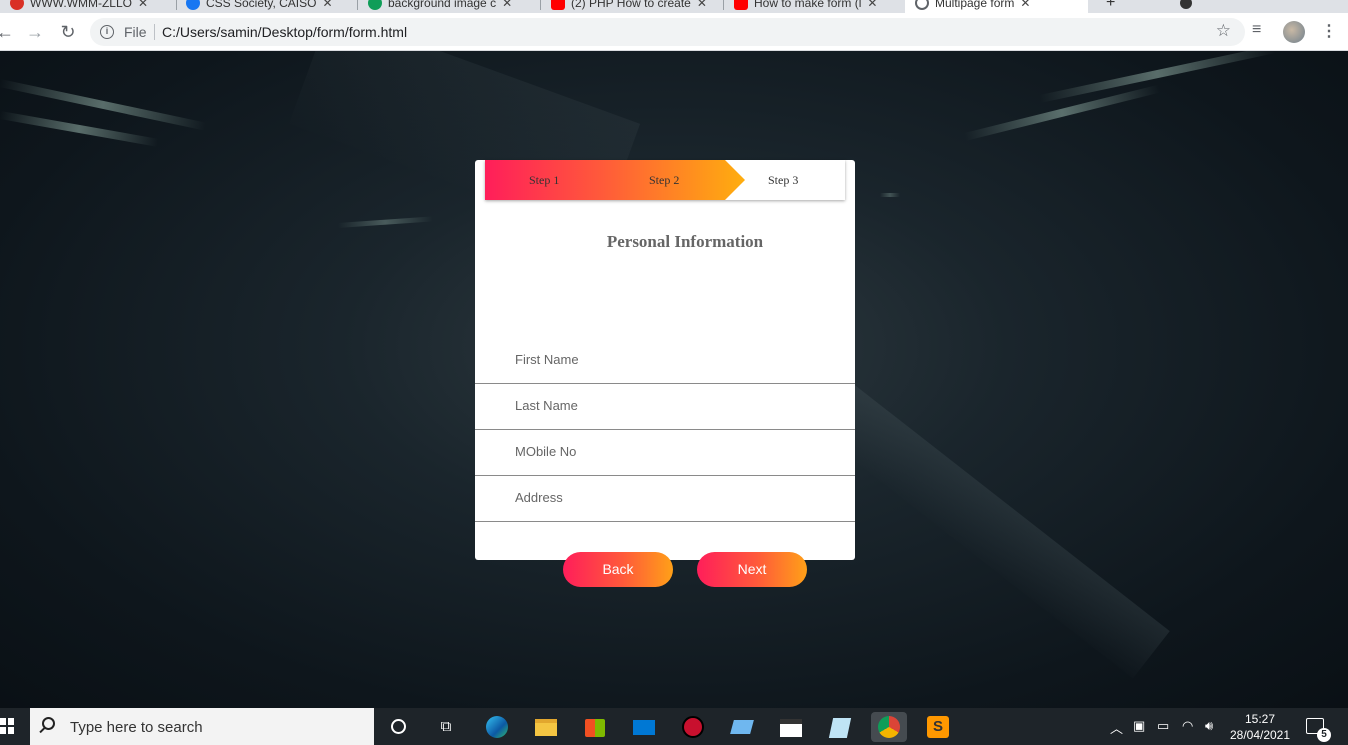 The image size is (1348, 745). What do you see at coordinates (1223, 31) in the screenshot?
I see `bookmark-star-icon: ☆` at bounding box center [1223, 31].